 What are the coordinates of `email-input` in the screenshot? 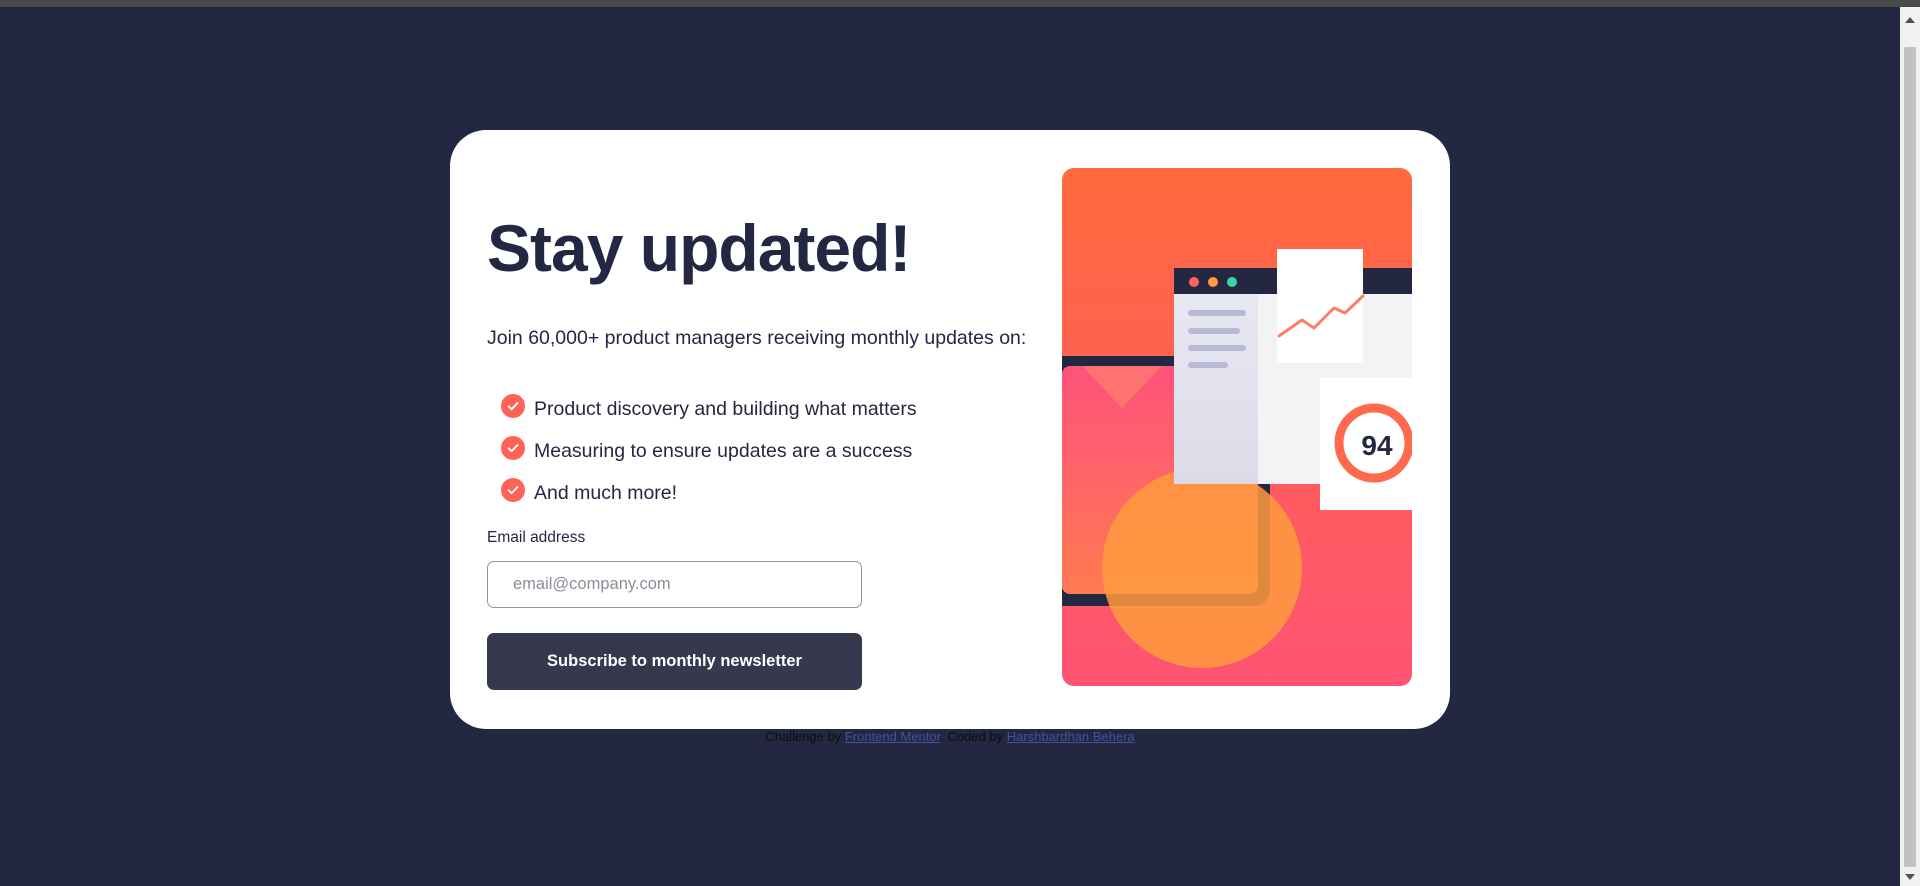 It's located at (674, 584).